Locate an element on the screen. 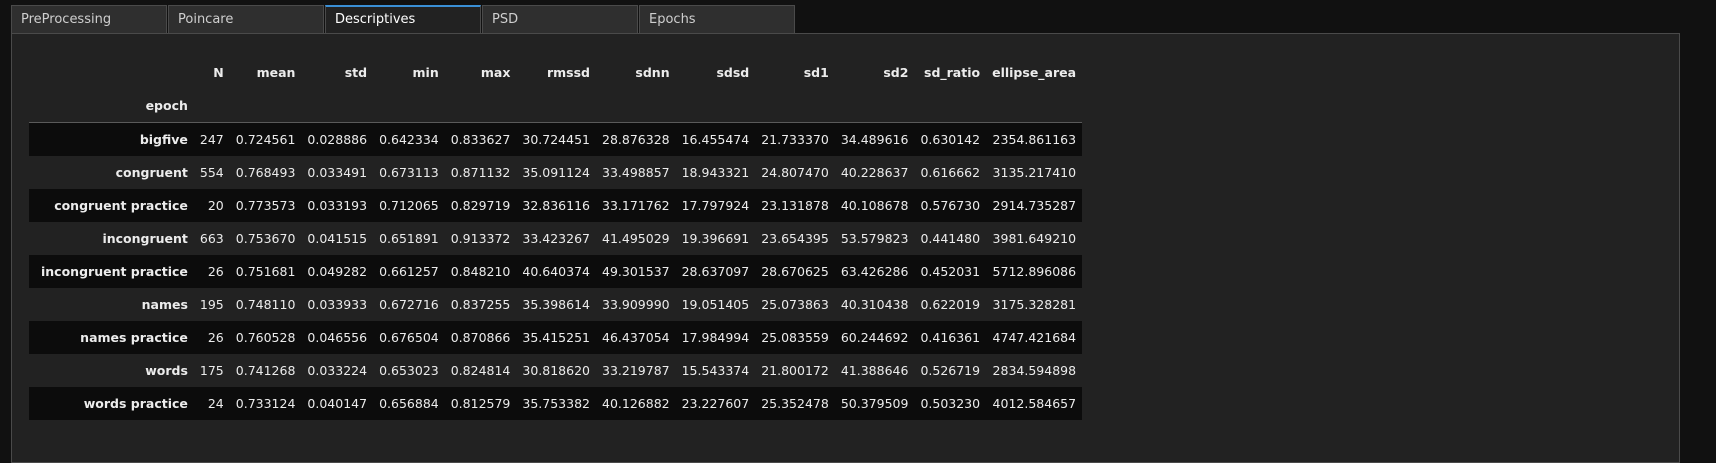 The width and height of the screenshot is (1716, 463). table-cell: 0.041515 is located at coordinates (337, 238).